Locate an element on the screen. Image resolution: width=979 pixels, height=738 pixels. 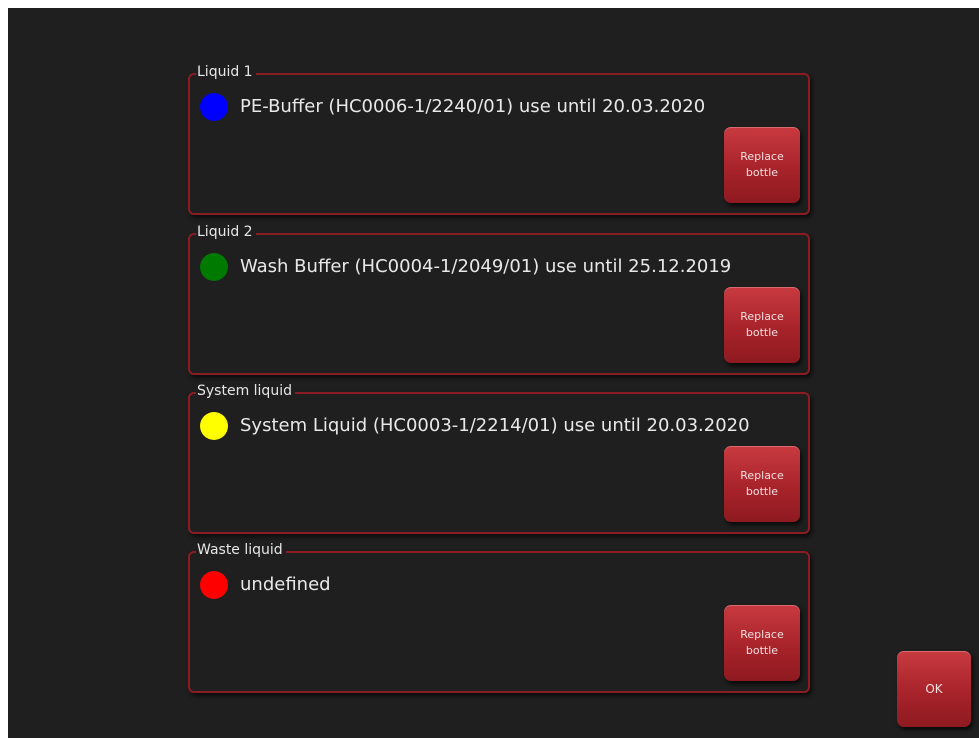
system-liquid-color-indicator is located at coordinates (214, 426).